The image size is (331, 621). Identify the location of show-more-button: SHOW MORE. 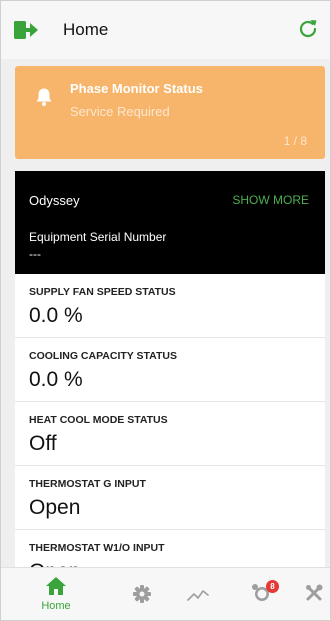
(270, 200).